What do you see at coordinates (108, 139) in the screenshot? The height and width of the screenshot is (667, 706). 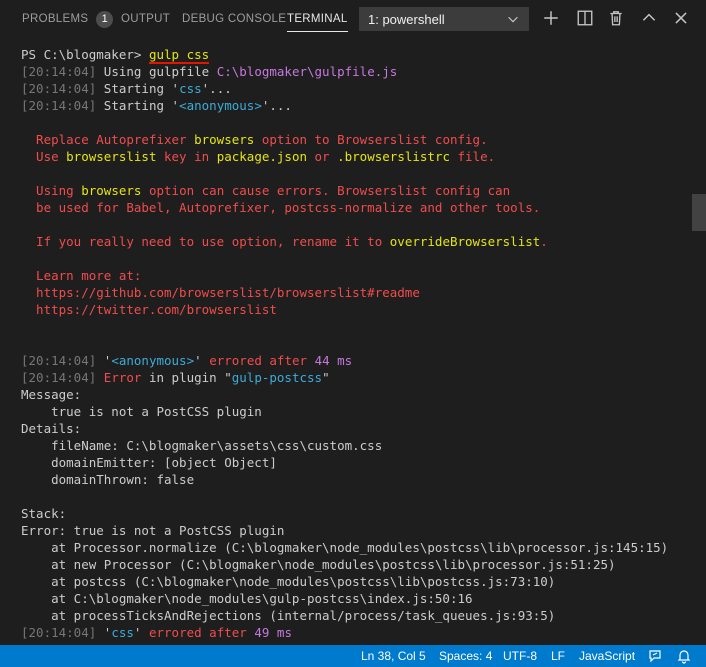 I see `warning-text: Replace Autoprefixer` at bounding box center [108, 139].